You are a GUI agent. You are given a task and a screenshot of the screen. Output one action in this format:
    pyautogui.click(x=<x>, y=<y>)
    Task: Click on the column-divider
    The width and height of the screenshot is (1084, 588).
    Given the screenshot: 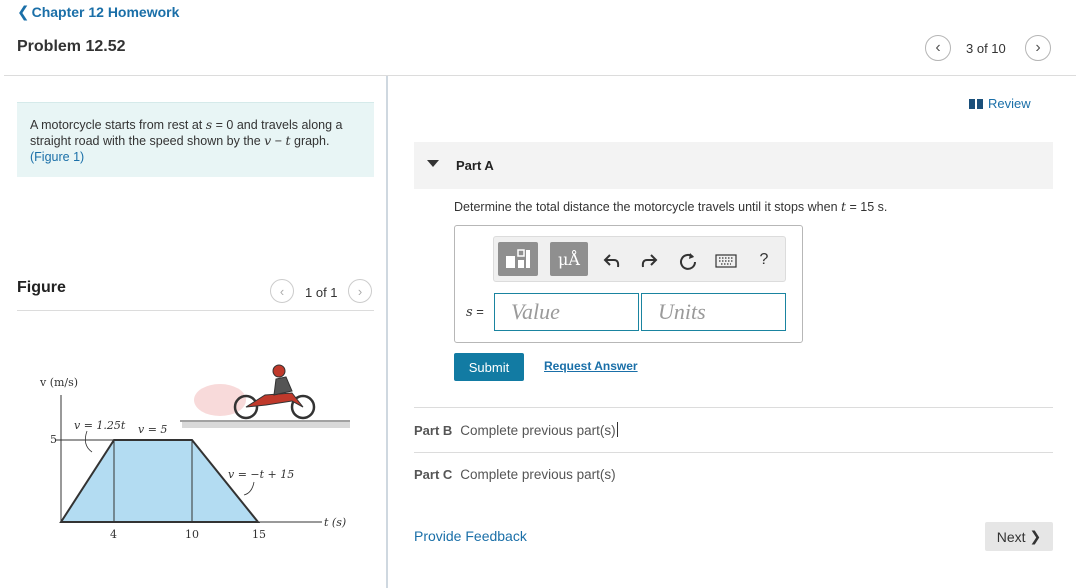 What is the action you would take?
    pyautogui.click(x=387, y=332)
    